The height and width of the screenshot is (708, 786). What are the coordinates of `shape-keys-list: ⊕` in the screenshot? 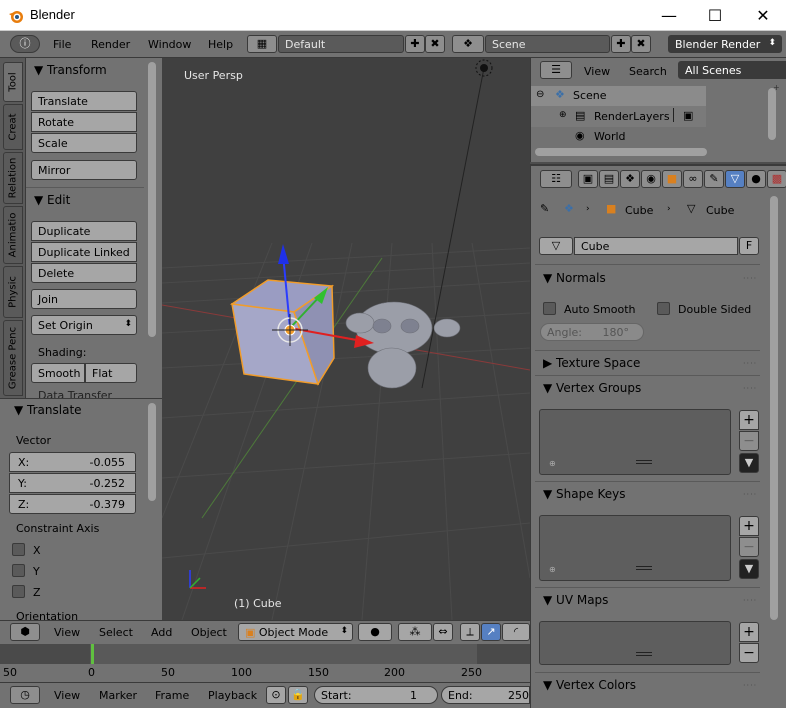 It's located at (635, 548).